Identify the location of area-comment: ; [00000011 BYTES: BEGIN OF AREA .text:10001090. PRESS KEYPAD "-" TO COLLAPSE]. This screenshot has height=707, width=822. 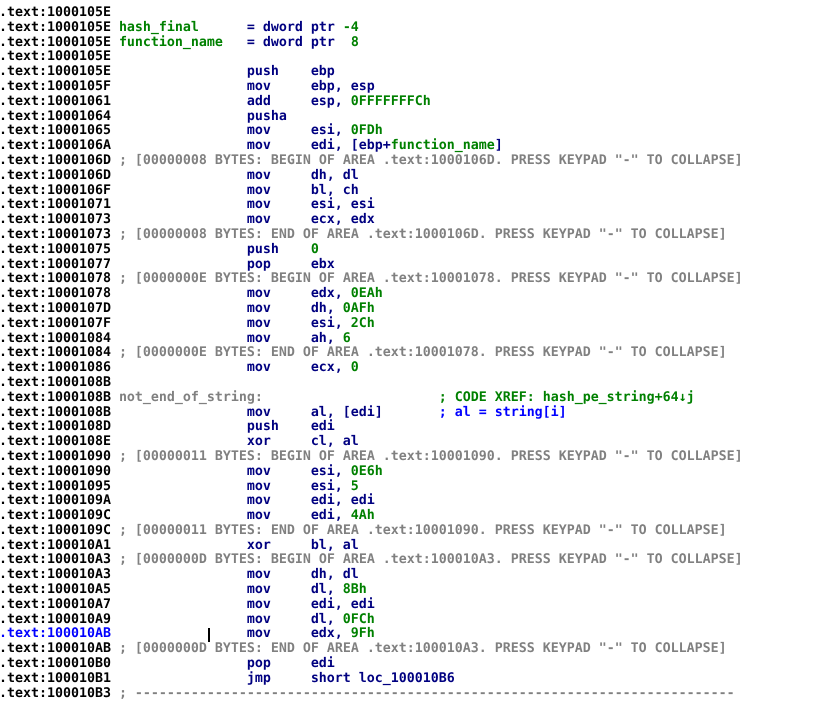
(430, 457).